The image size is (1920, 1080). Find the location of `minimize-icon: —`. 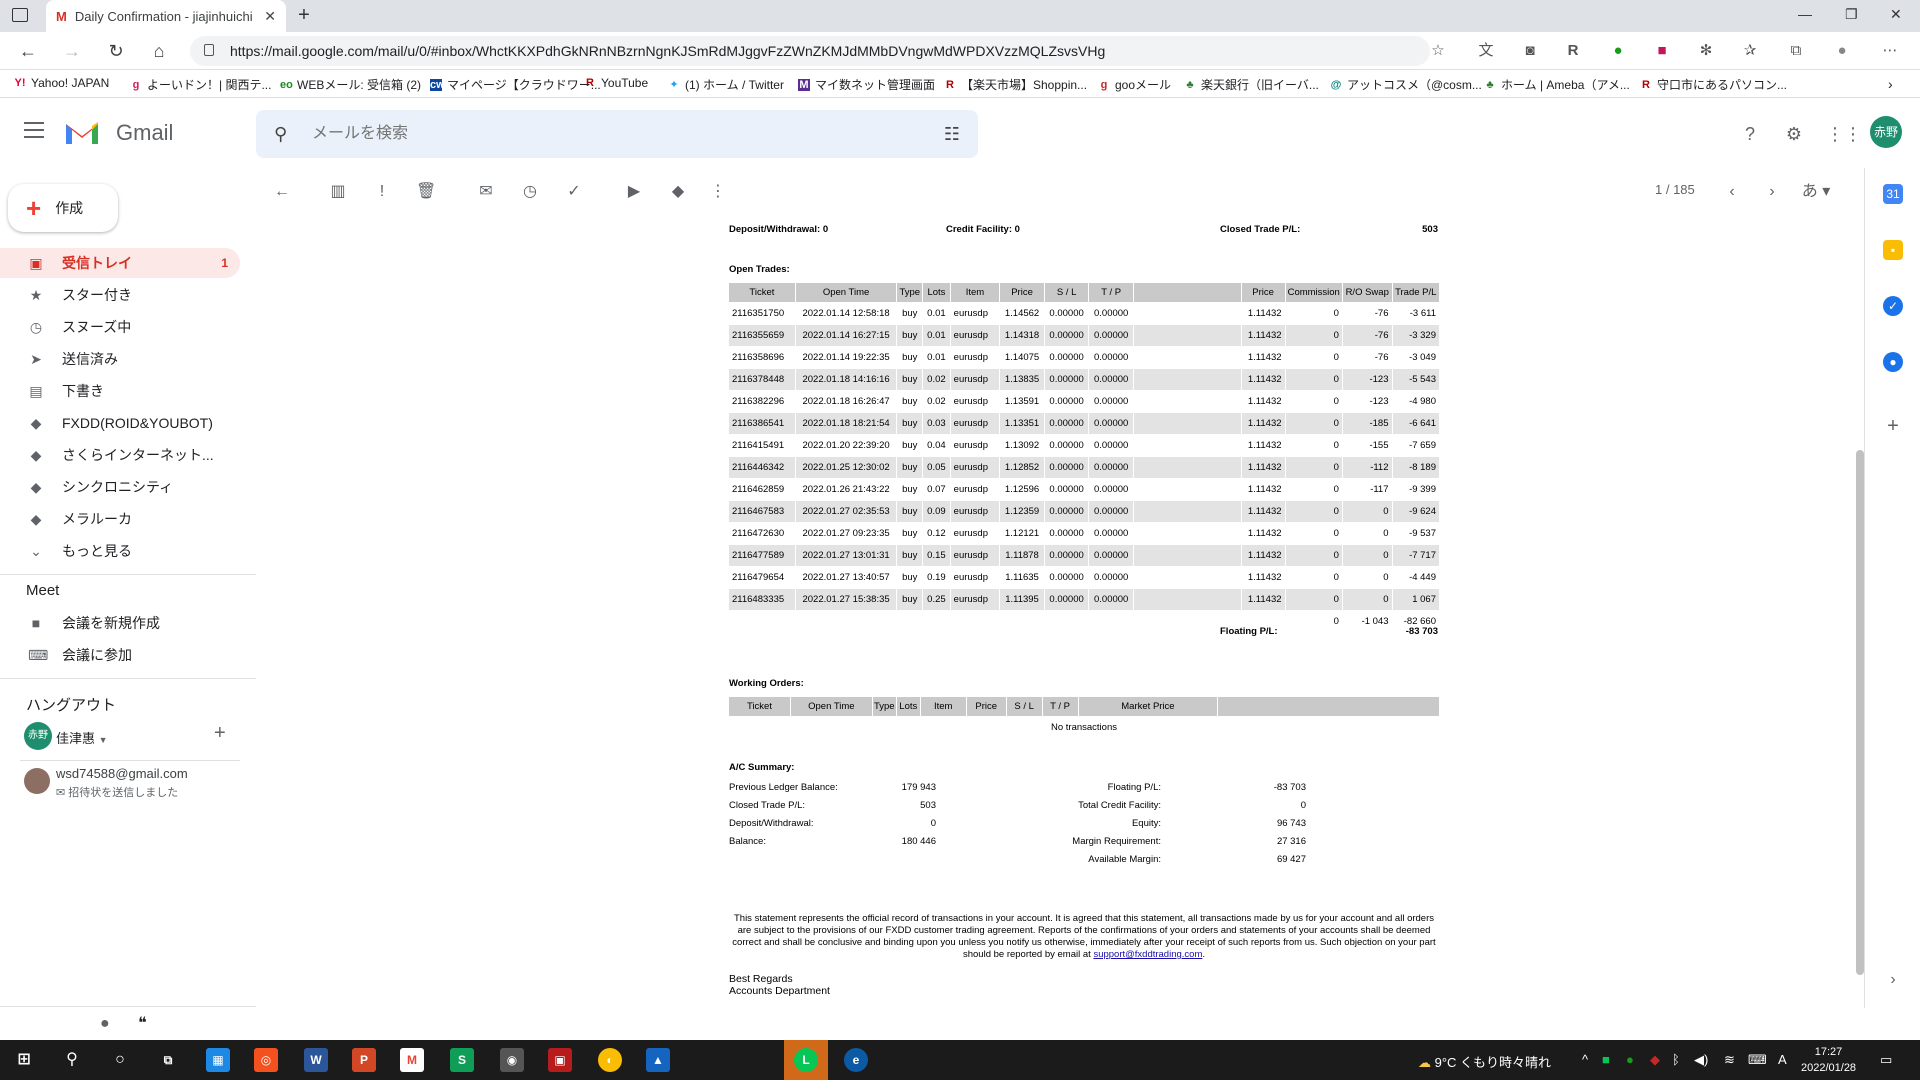

minimize-icon: — is located at coordinates (1805, 14).